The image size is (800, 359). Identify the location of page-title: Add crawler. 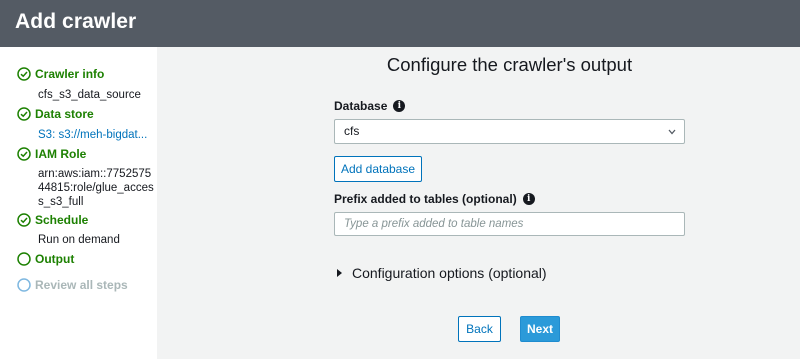
(76, 21).